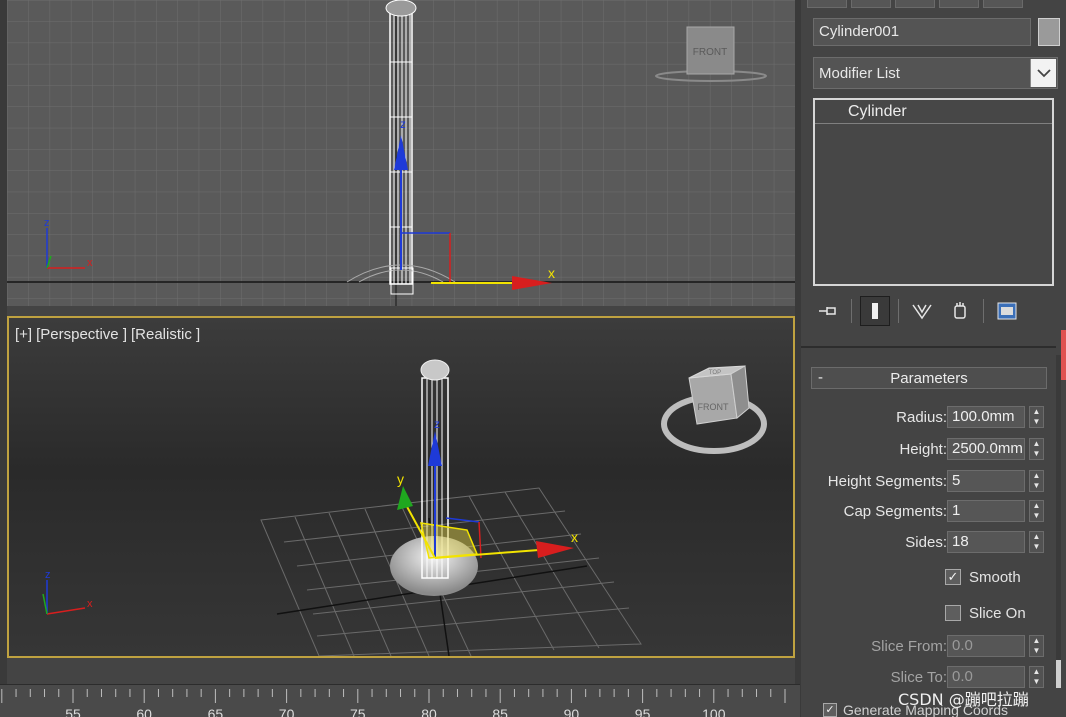 The height and width of the screenshot is (717, 1066). I want to click on smooth-label: Smooth, so click(995, 577).